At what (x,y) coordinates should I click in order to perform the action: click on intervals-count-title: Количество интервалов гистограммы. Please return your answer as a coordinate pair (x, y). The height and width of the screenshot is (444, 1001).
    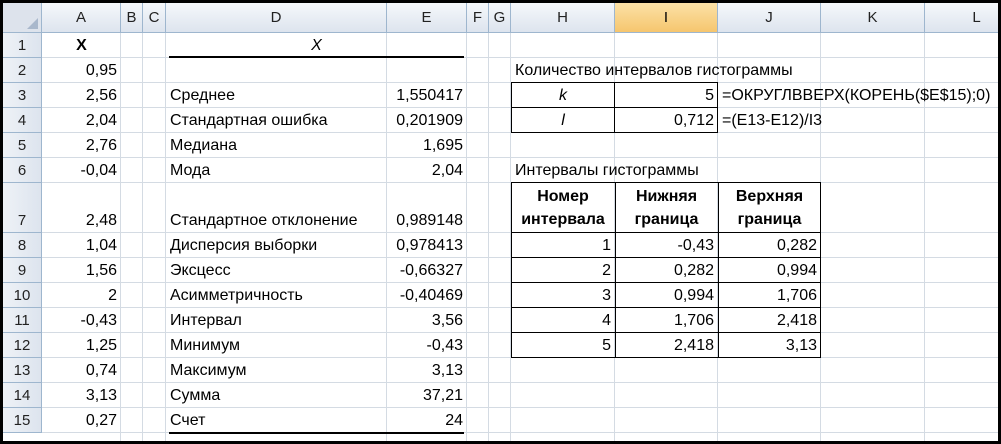
    Looking at the image, I should click on (652, 70).